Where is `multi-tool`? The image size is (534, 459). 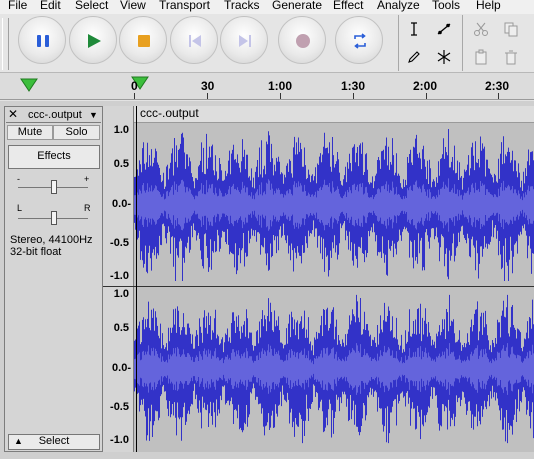 multi-tool is located at coordinates (444, 57).